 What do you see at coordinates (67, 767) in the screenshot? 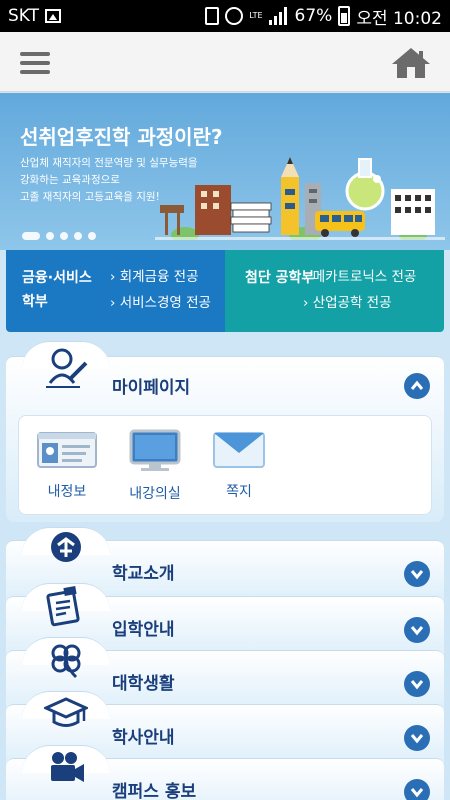
I see `video-camera-icon` at bounding box center [67, 767].